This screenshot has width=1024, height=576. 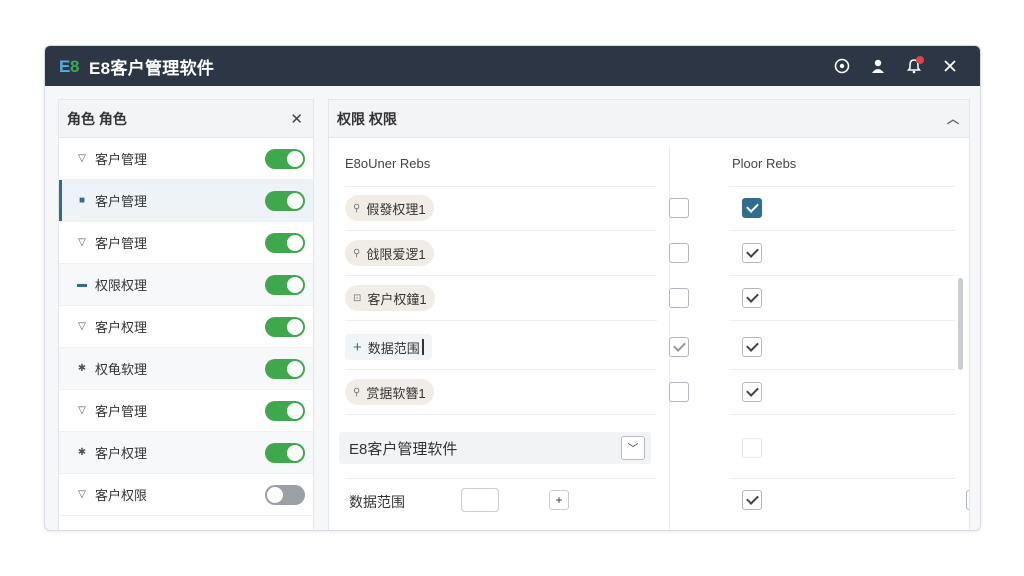 What do you see at coordinates (752, 448) in the screenshot?
I see `section-checkbox-other` at bounding box center [752, 448].